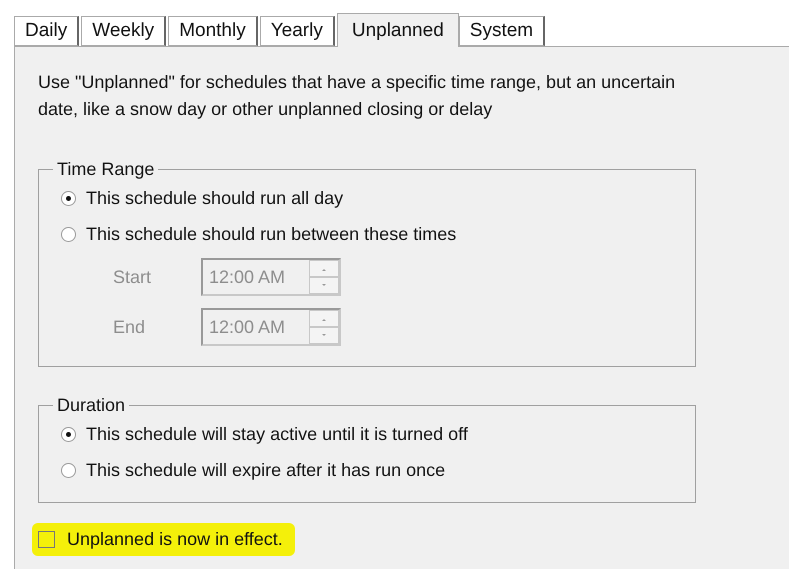 The image size is (789, 569). Describe the element at coordinates (271, 234) in the screenshot. I see `radio-label: This schedule should run between these times` at that location.